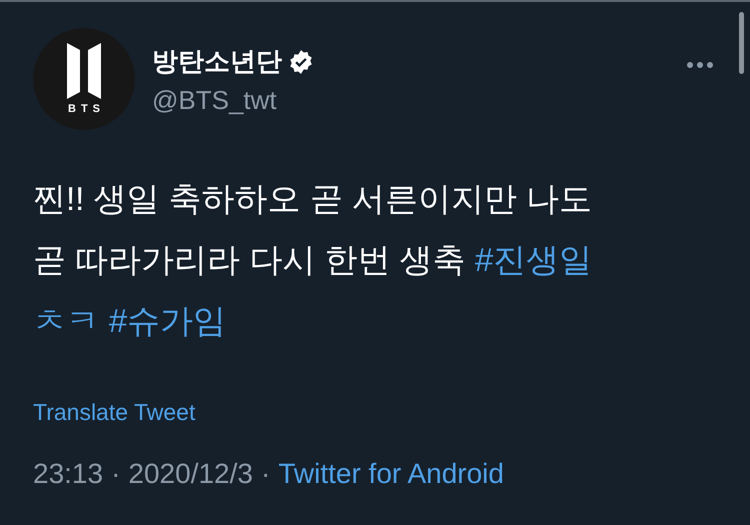 This screenshot has width=750, height=525. Describe the element at coordinates (391, 474) in the screenshot. I see `source-link: Twitter for Android` at that location.